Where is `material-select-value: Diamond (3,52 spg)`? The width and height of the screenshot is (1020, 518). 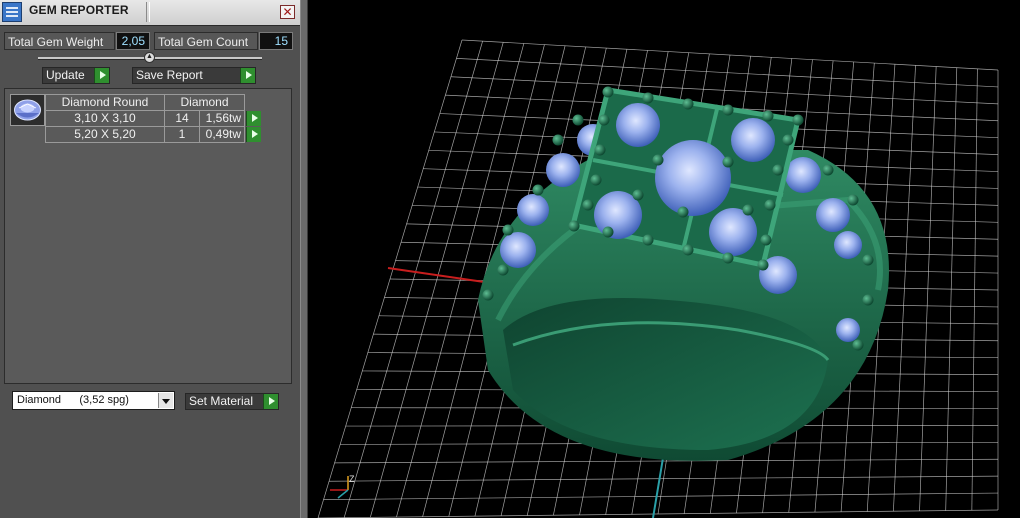 material-select-value: Diamond (3,52 spg) is located at coordinates (73, 400).